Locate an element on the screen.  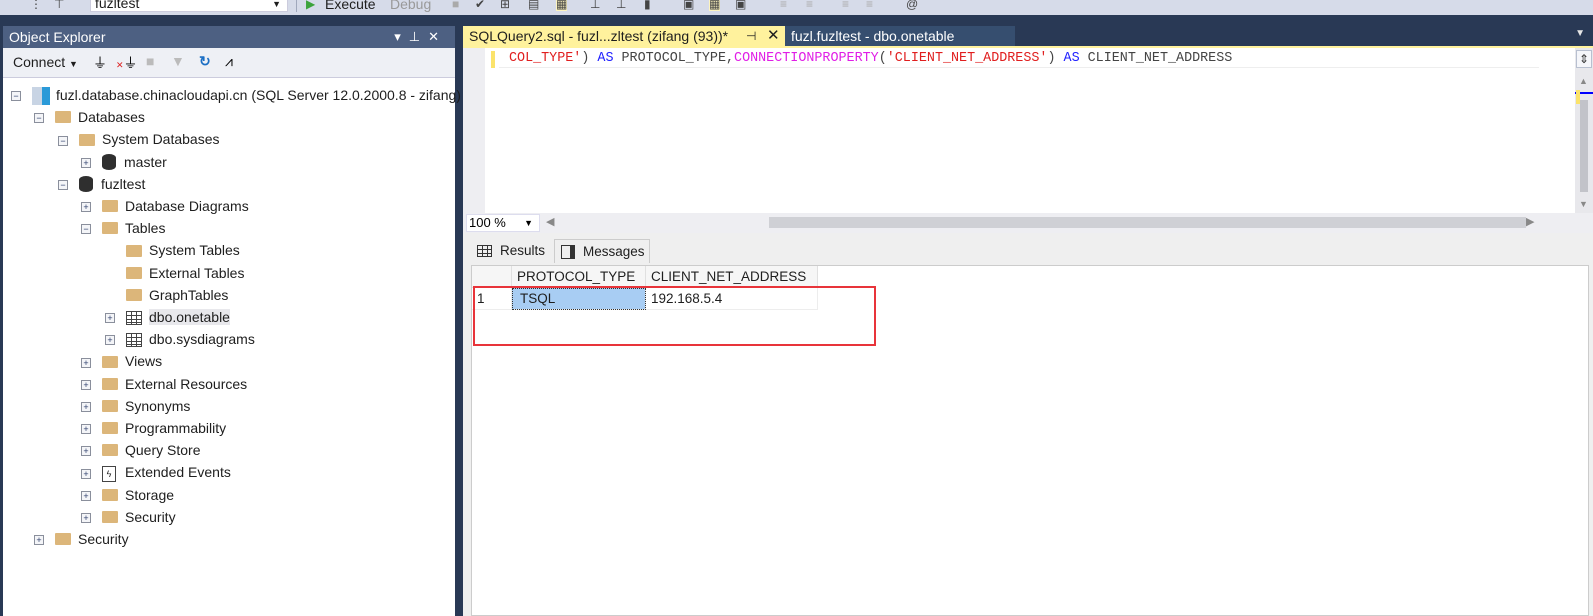
table-icon is located at coordinates (134, 318).